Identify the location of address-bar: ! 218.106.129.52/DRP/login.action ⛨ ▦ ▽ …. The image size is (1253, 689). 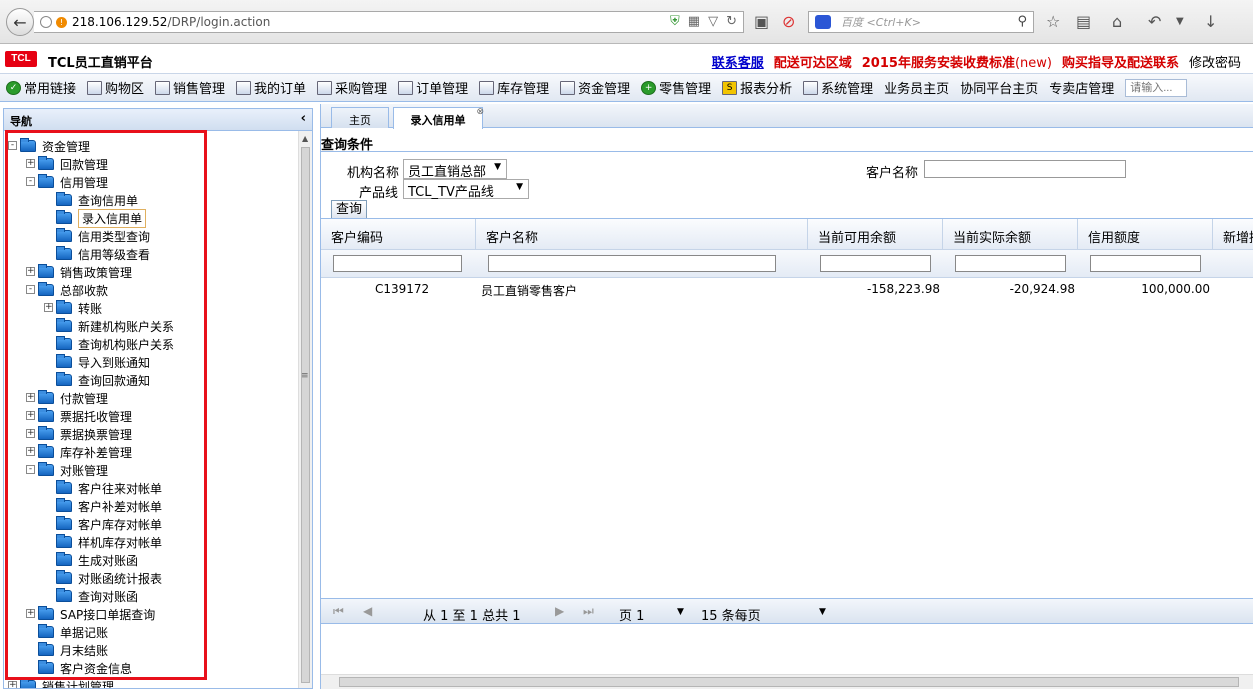
(389, 22).